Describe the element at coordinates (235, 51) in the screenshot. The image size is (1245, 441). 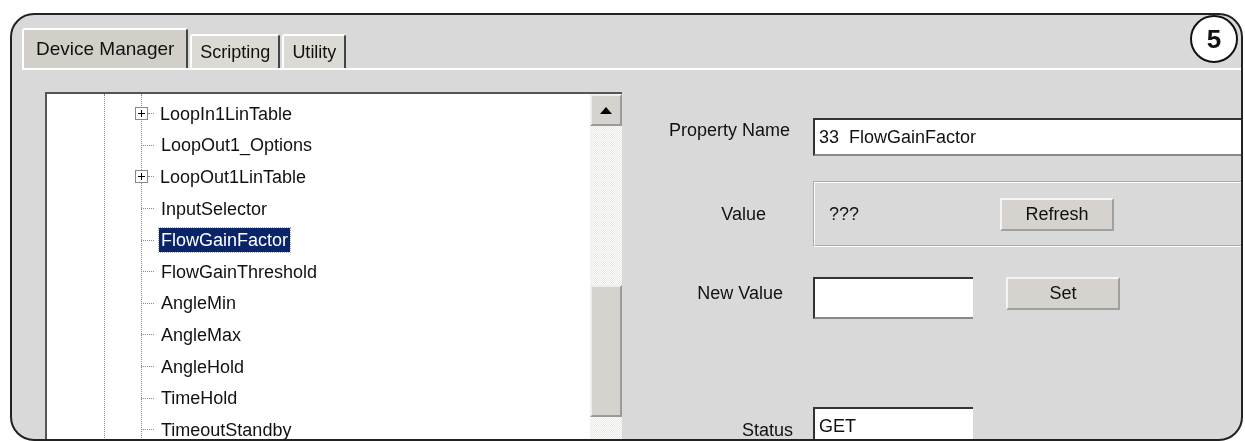
I see `tab: Scripting` at that location.